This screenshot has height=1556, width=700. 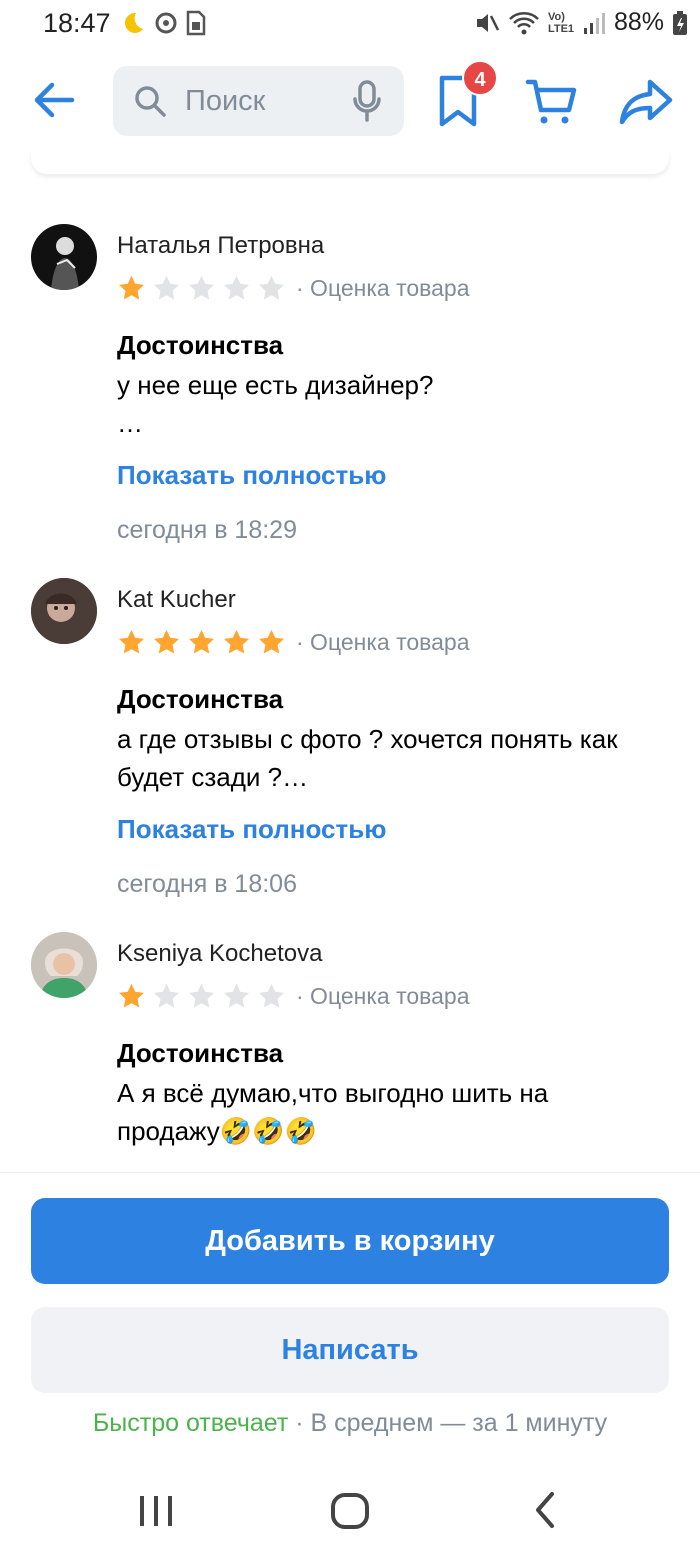 I want to click on sim-icon, so click(x=196, y=23).